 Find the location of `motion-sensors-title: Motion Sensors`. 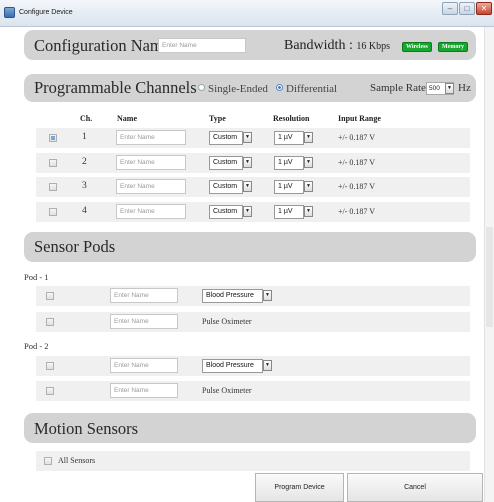

motion-sensors-title: Motion Sensors is located at coordinates (86, 428).